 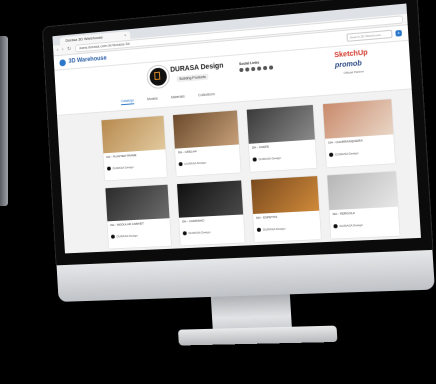 I want to click on brand-logo-icon, so click(x=157, y=76).